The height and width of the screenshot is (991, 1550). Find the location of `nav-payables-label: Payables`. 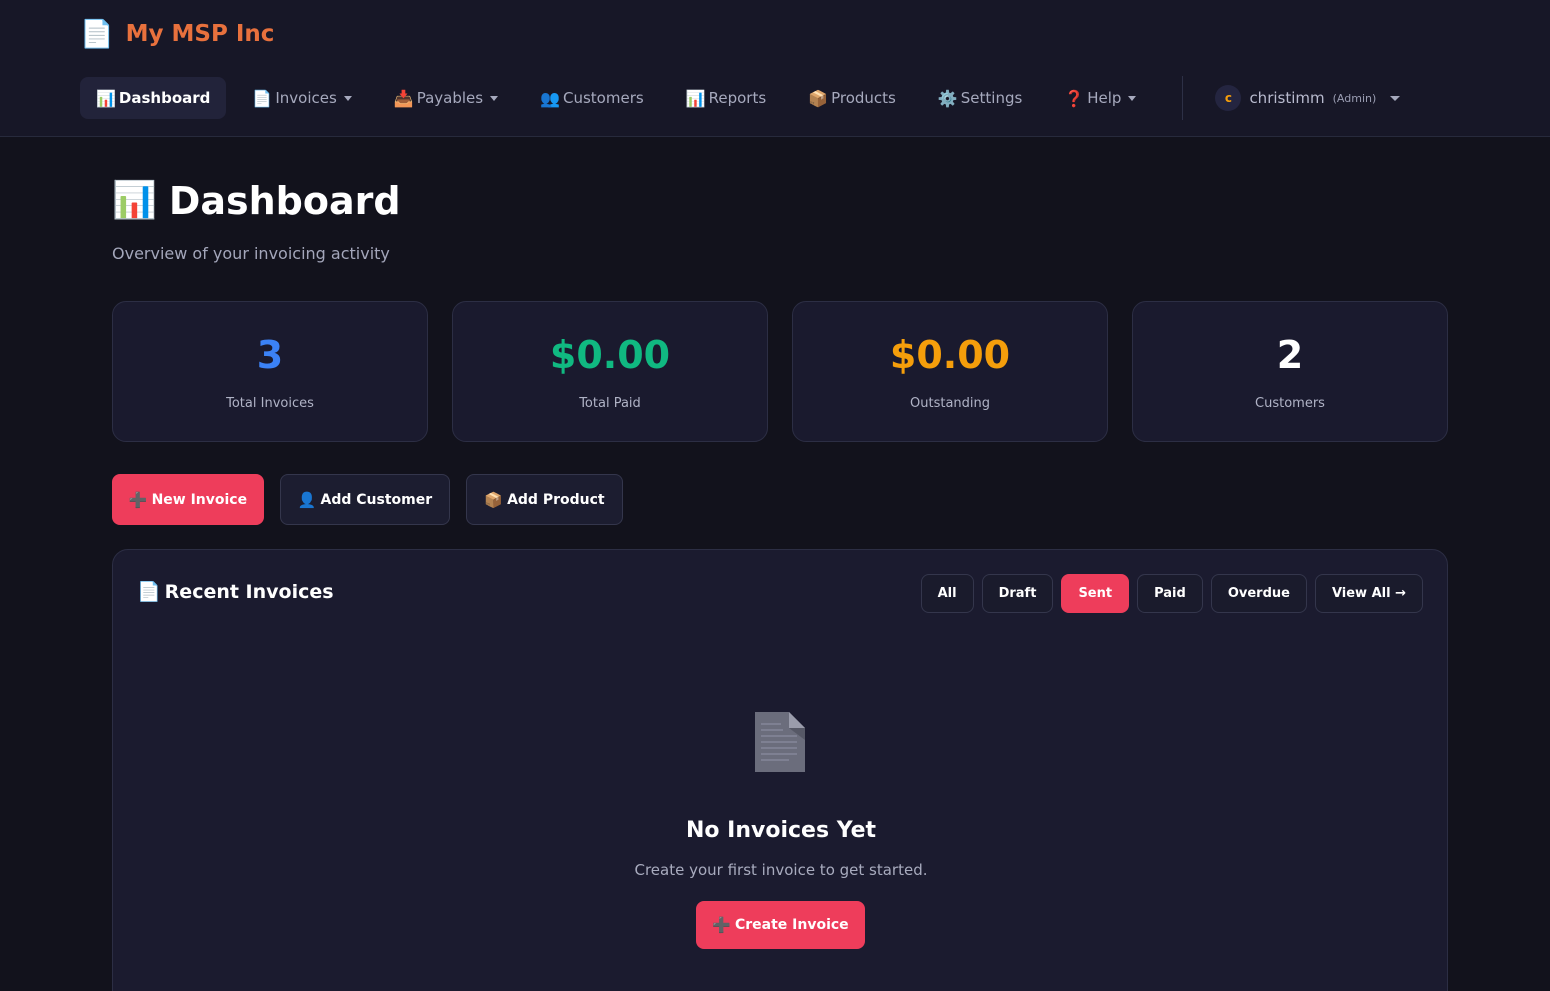

nav-payables-label: Payables is located at coordinates (450, 98).